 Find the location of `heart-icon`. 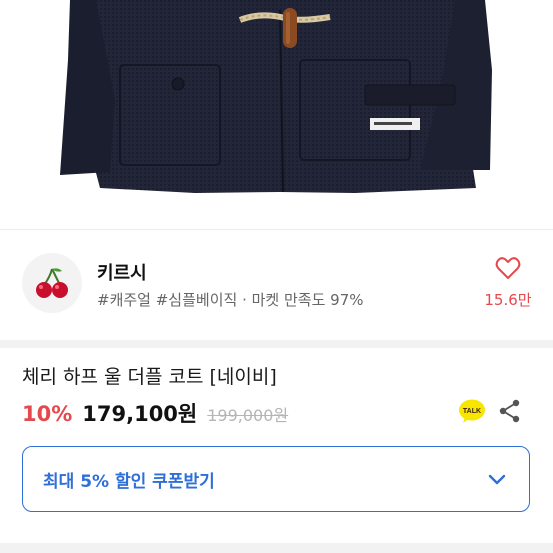

heart-icon is located at coordinates (508, 268).